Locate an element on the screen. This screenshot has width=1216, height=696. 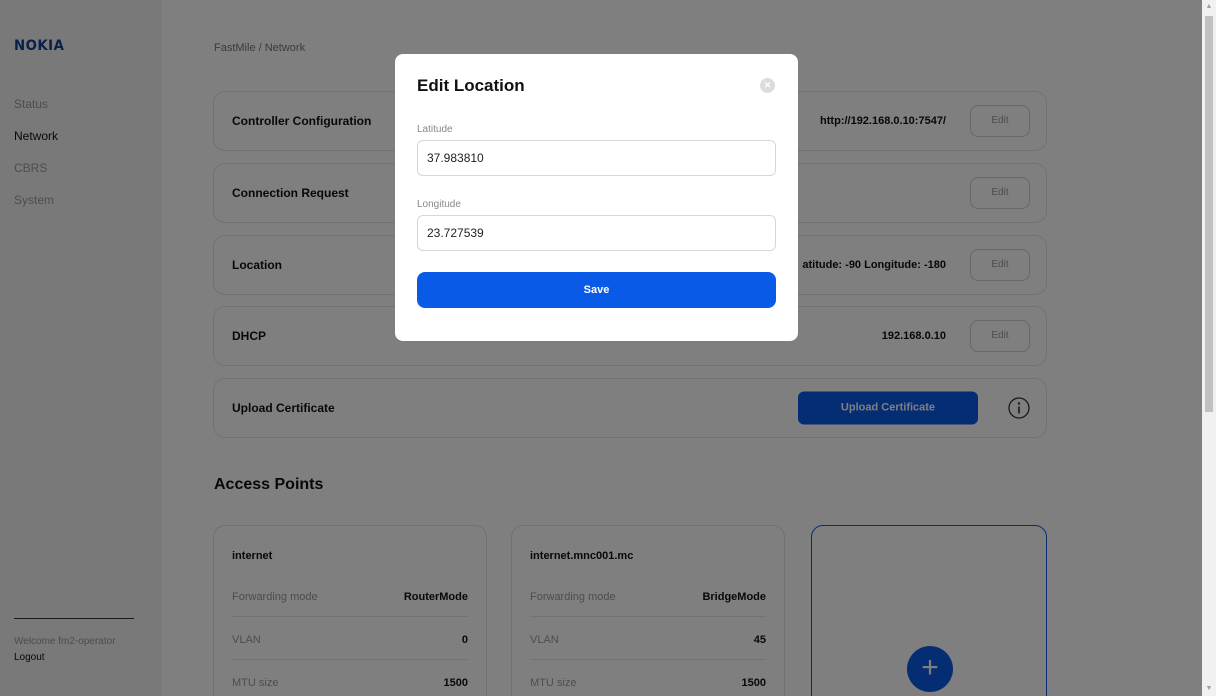
longitude-input is located at coordinates (596, 233).